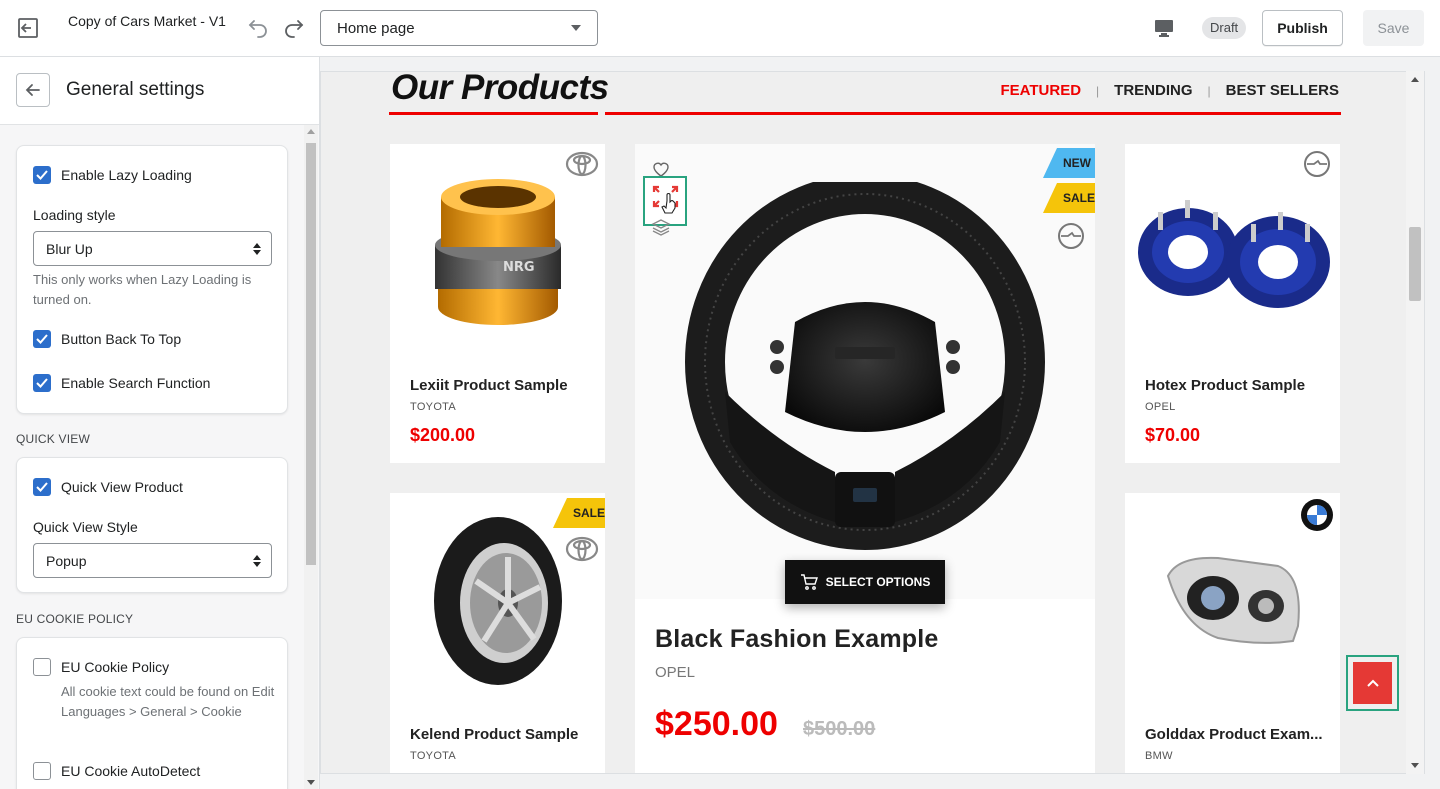  What do you see at coordinates (878, 582) in the screenshot?
I see `select-options-label: SELECT OPTIONS` at bounding box center [878, 582].